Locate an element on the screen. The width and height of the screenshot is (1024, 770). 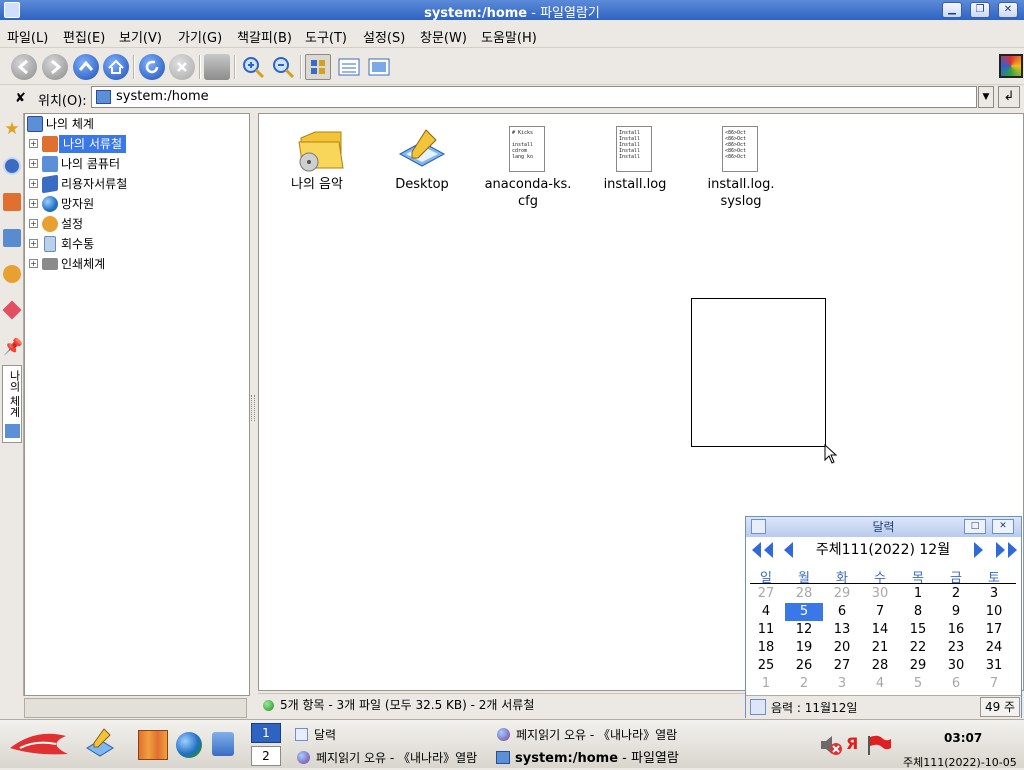
go-button: ↲ is located at coordinates (1009, 97).